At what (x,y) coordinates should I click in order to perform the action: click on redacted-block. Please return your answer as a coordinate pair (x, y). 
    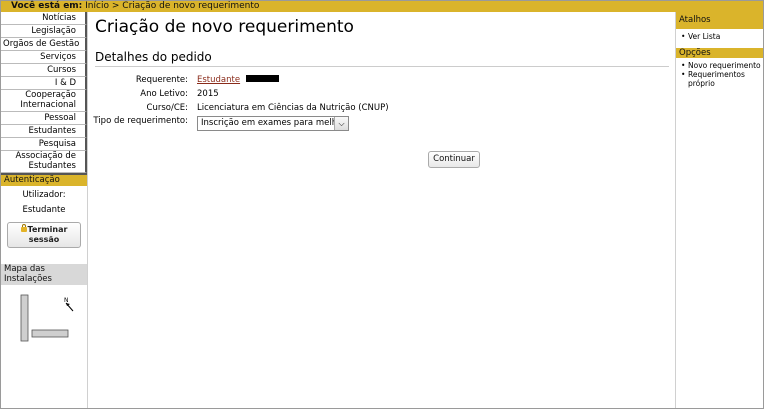
    Looking at the image, I should click on (263, 78).